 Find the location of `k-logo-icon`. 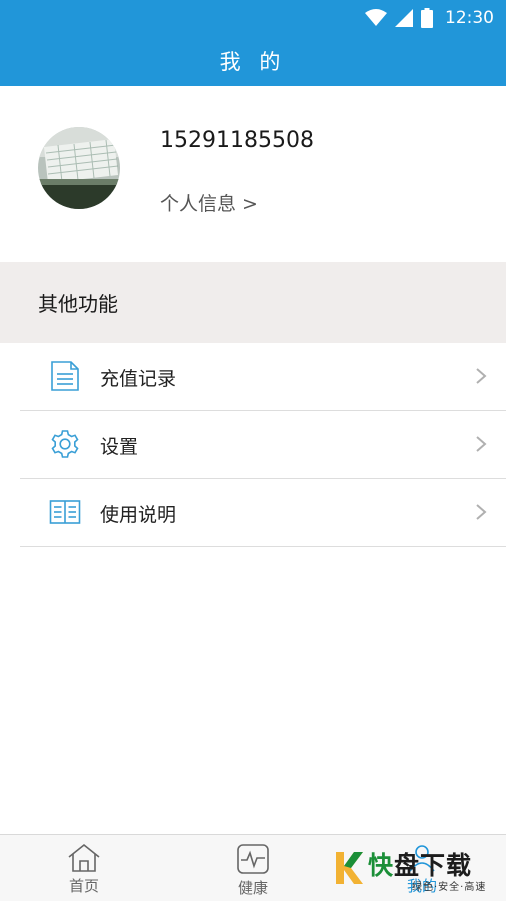

k-logo-icon is located at coordinates (349, 868).